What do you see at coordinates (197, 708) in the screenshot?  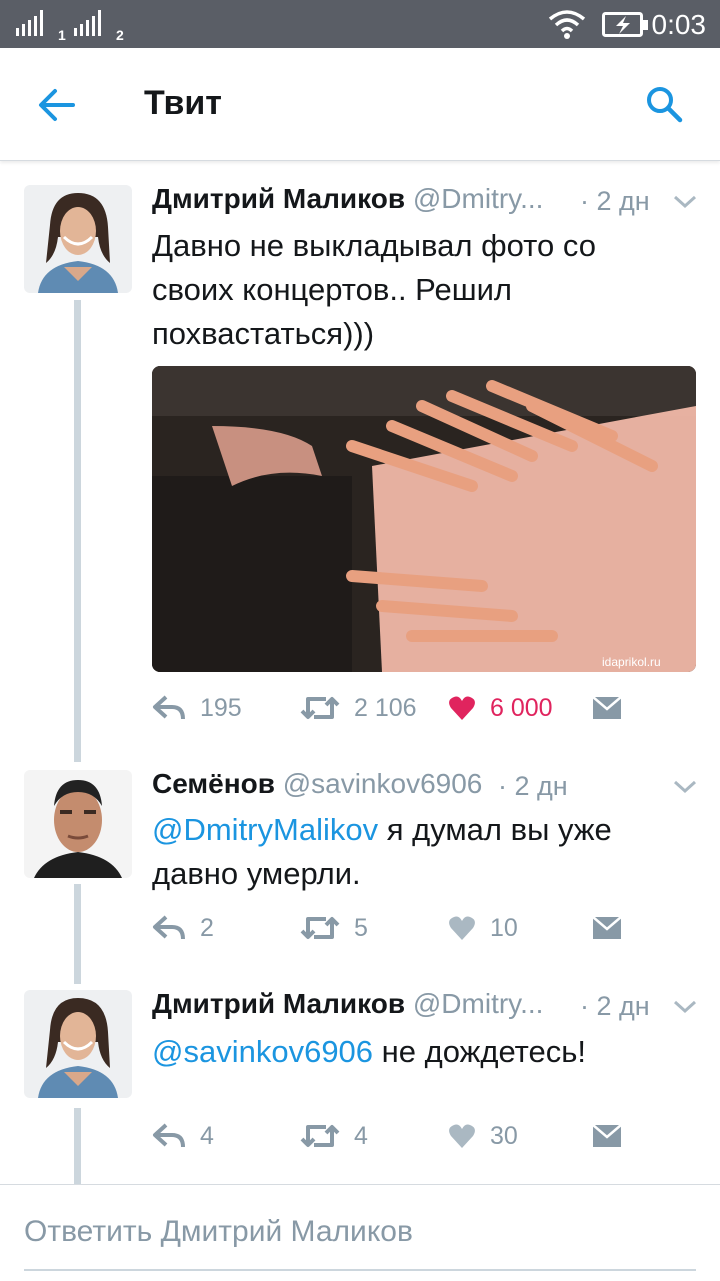 I see `reply-button: 195` at bounding box center [197, 708].